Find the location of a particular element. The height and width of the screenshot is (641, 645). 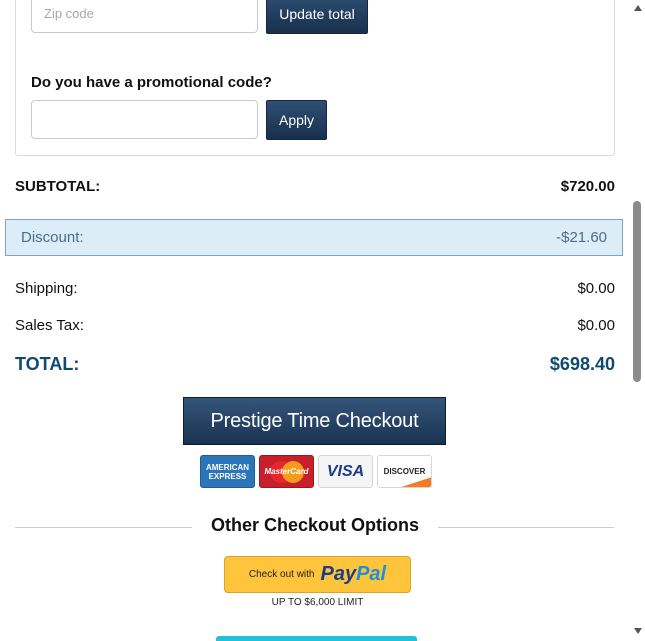

amex-card-text: AMERICAN EXPRESS is located at coordinates (227, 471).